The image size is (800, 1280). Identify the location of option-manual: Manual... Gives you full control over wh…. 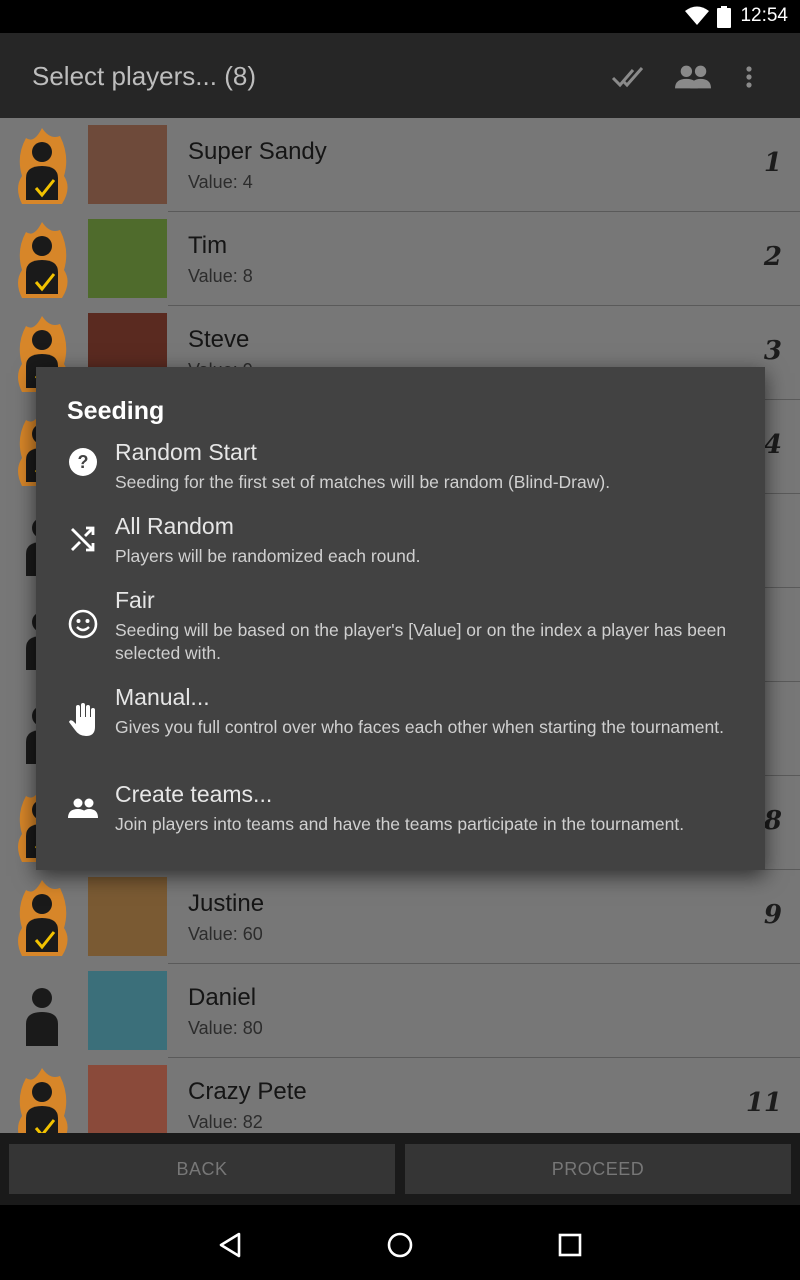
(400, 729).